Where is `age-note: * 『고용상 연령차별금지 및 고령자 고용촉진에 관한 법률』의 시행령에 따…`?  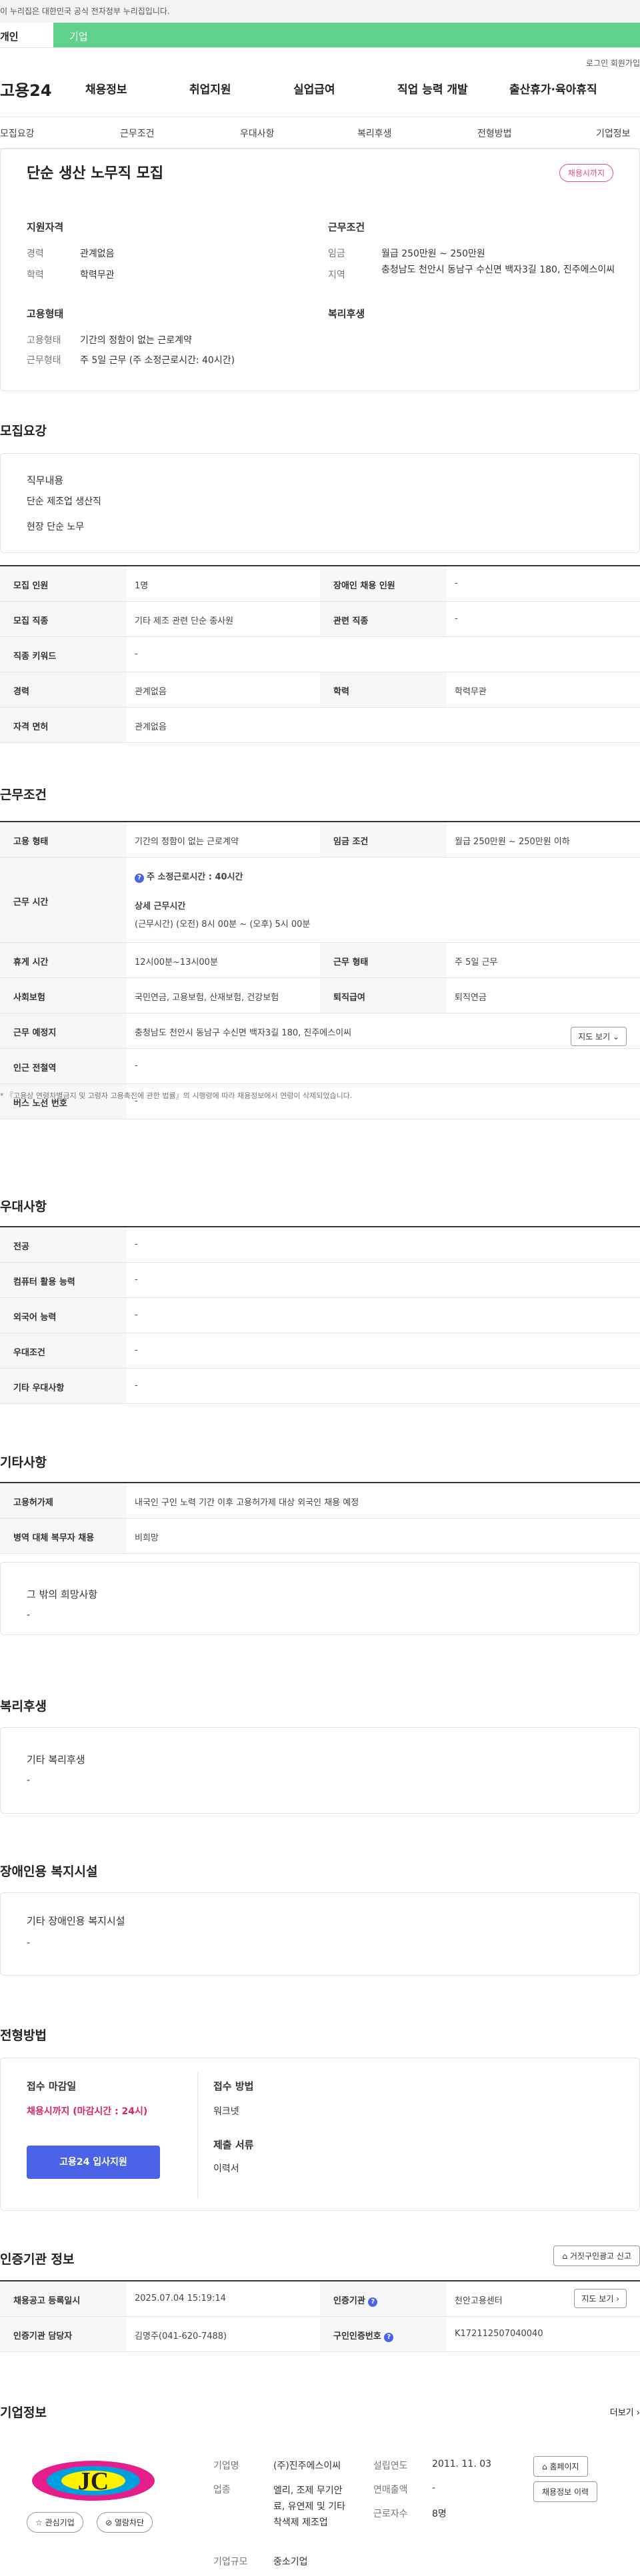 age-note: * 『고용상 연령차별금지 및 고령자 고용촉진에 관한 법률』의 시행령에 따… is located at coordinates (176, 1095).